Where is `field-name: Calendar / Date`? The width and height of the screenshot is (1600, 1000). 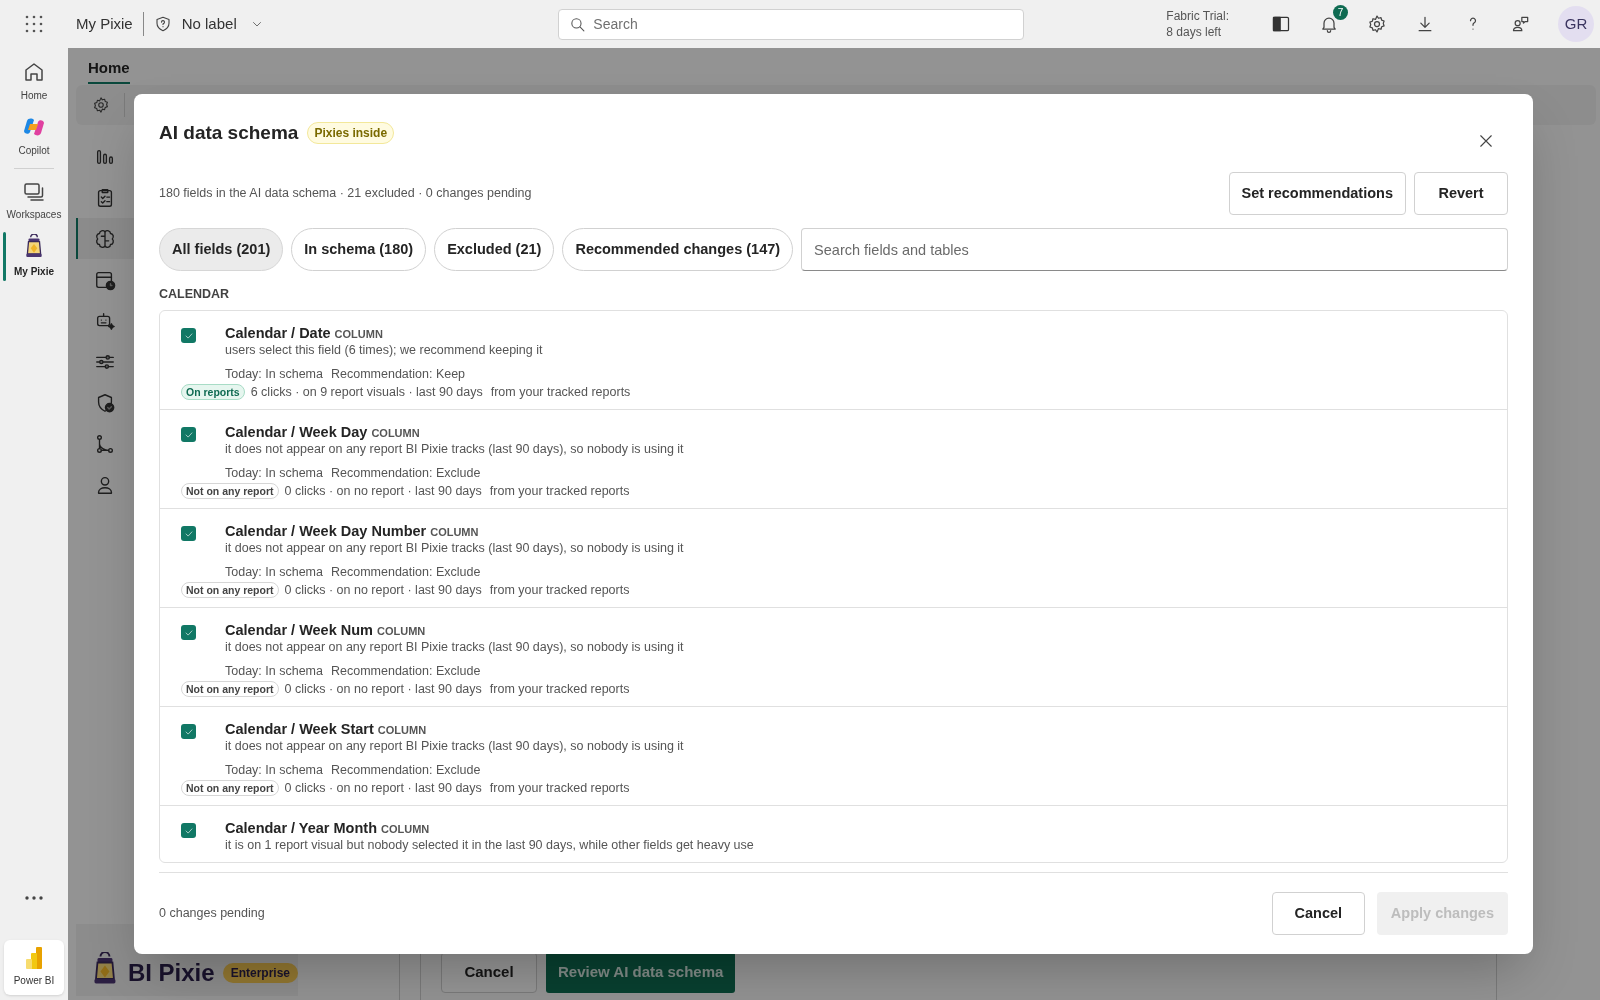 field-name: Calendar / Date is located at coordinates (278, 333).